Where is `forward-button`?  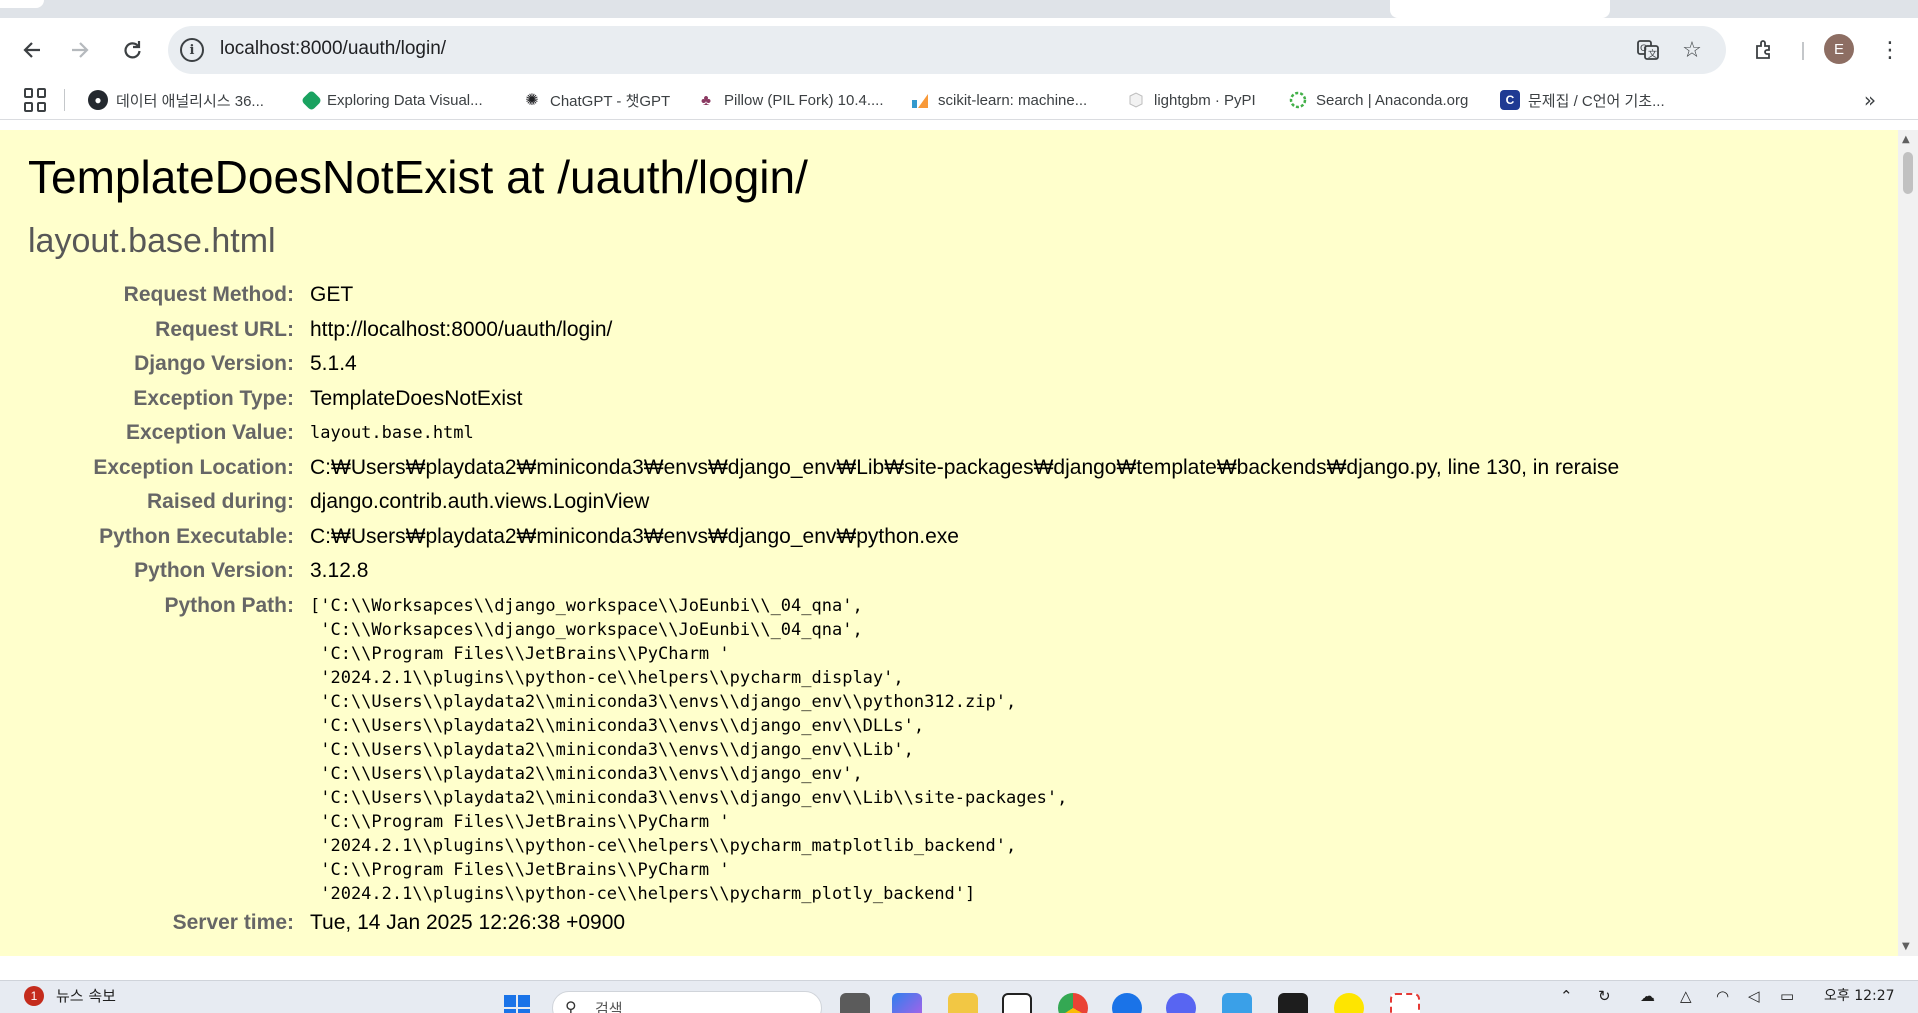 forward-button is located at coordinates (80, 50).